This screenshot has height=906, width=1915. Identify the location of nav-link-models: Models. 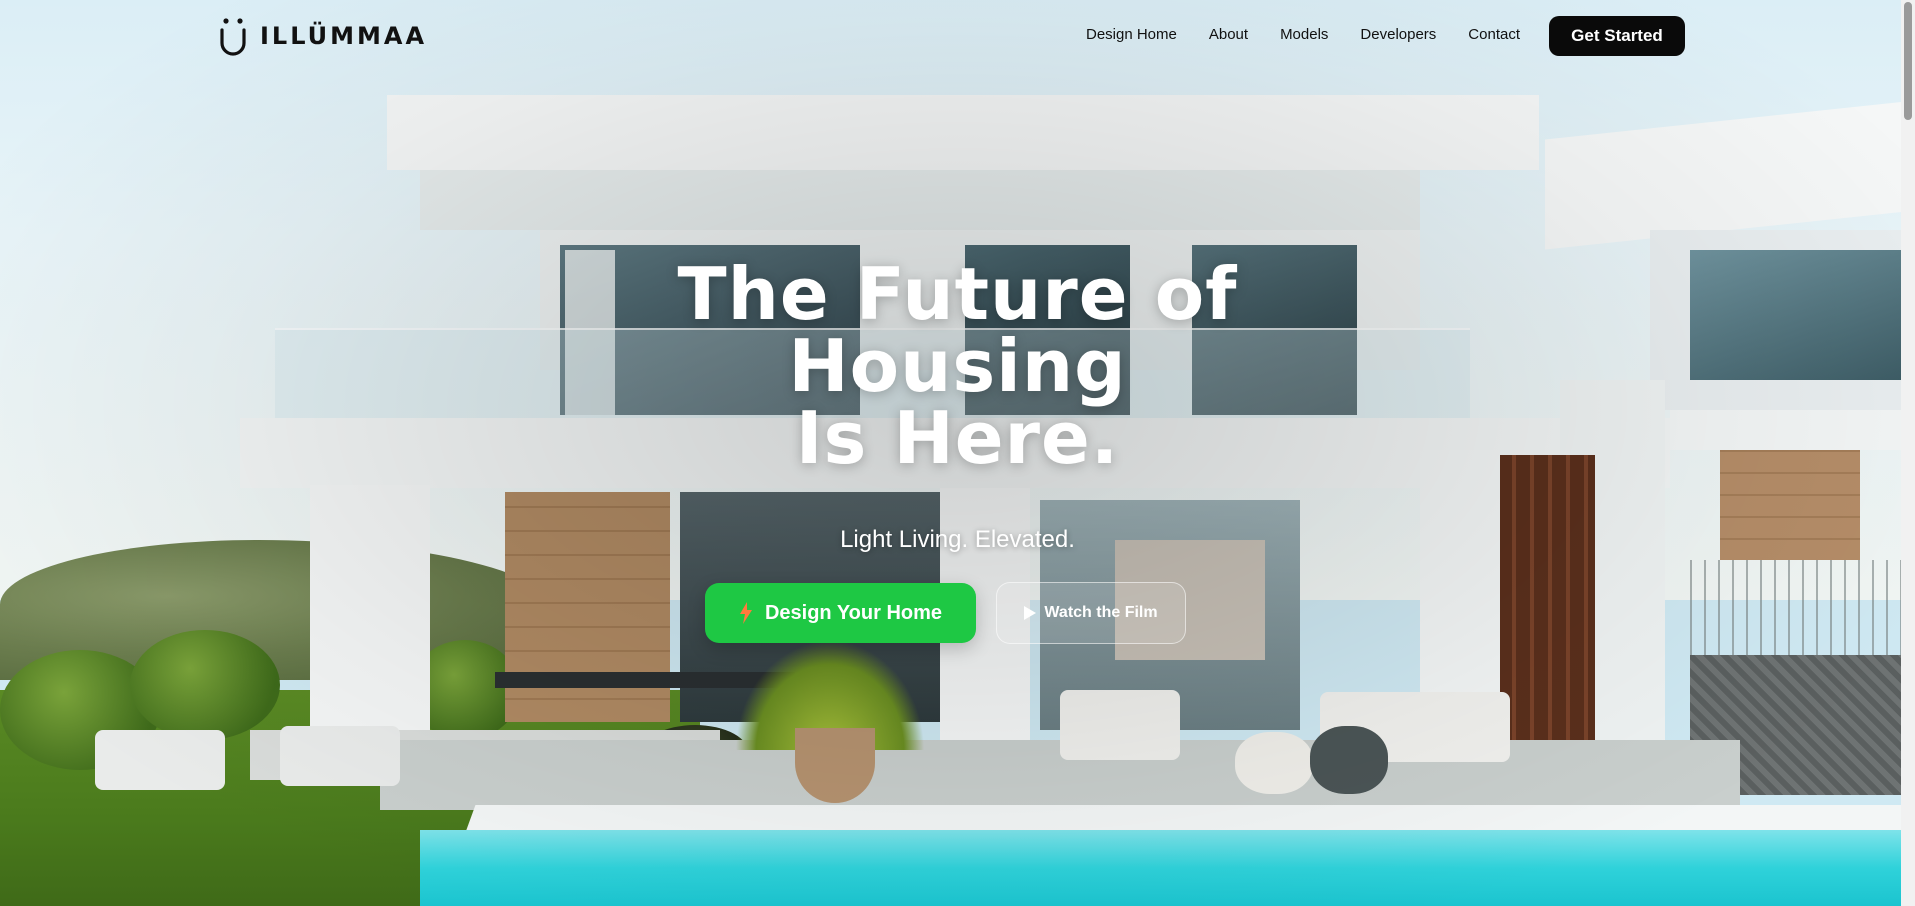
(1304, 34).